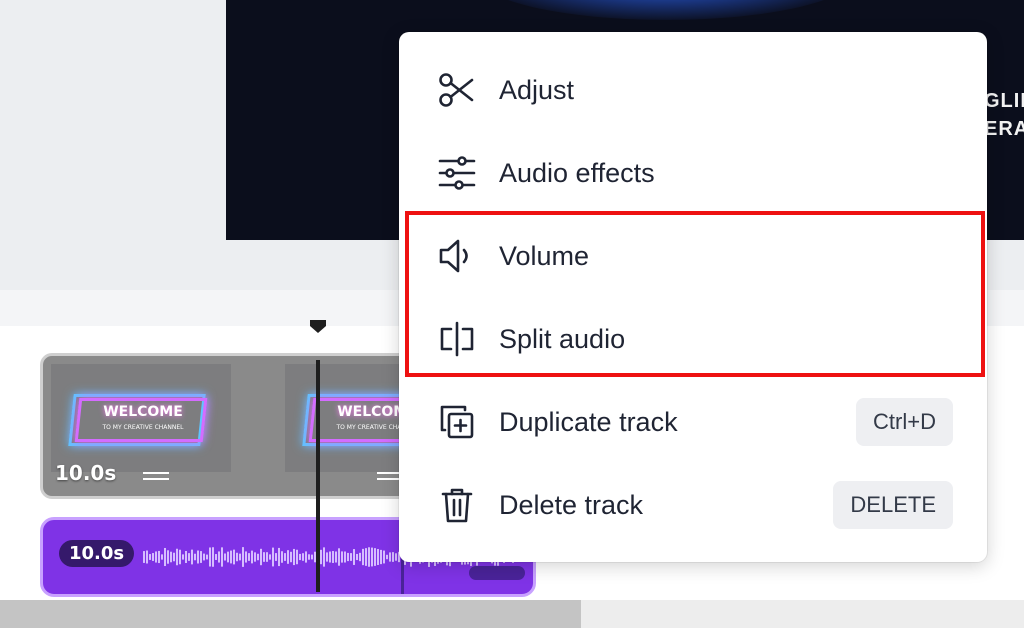  Describe the element at coordinates (156, 476) in the screenshot. I see `clip-drag-grip-icon` at that location.